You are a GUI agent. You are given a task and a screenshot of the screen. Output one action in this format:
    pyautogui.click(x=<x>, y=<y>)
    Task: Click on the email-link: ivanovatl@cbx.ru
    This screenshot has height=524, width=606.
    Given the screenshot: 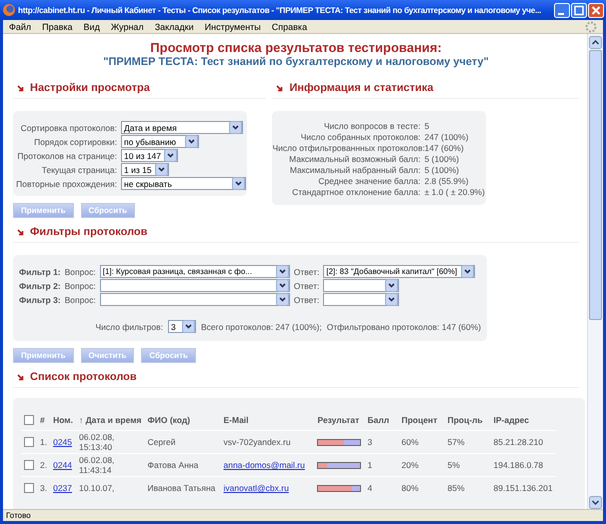 What is the action you would take?
    pyautogui.click(x=256, y=488)
    